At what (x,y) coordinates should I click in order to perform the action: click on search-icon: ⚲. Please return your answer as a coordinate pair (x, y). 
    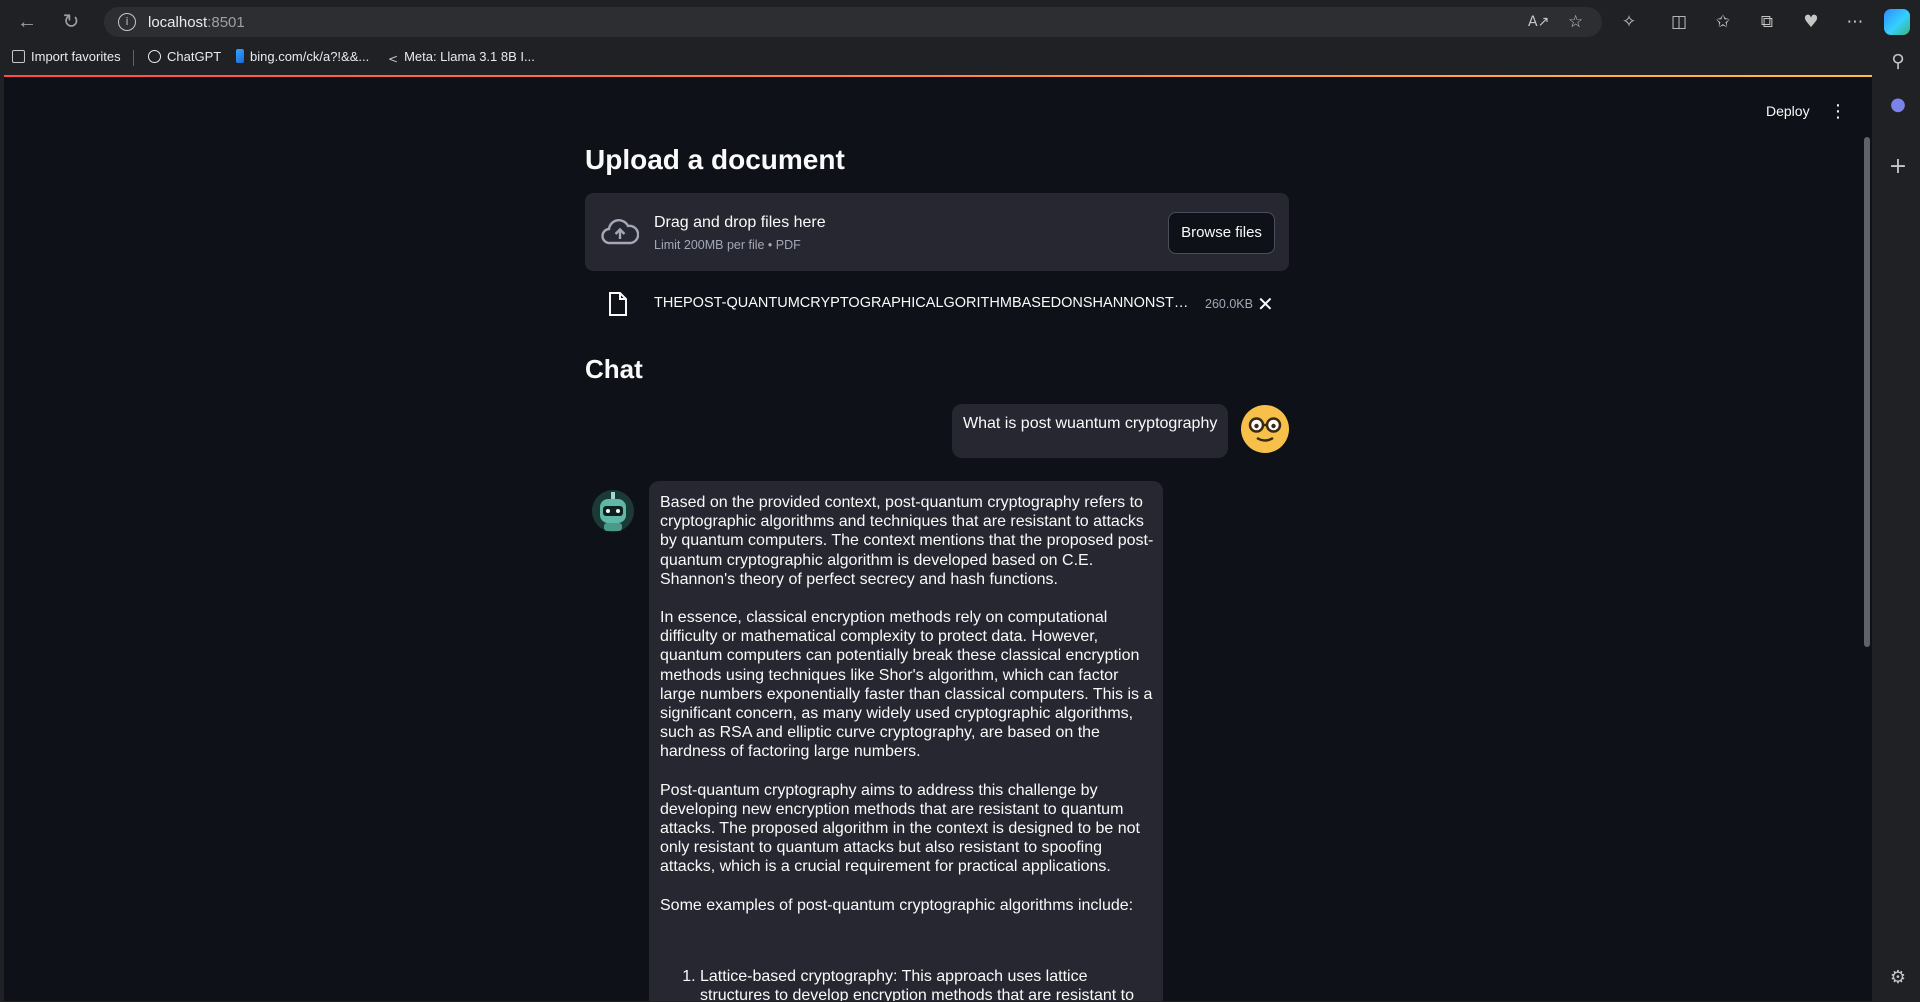
    Looking at the image, I should click on (1898, 62).